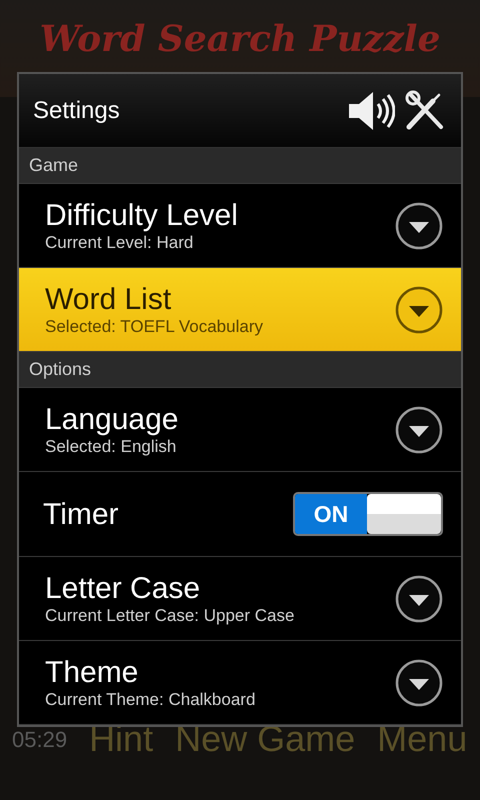 The image size is (480, 800). What do you see at coordinates (92, 673) in the screenshot?
I see `row-title: Theme` at bounding box center [92, 673].